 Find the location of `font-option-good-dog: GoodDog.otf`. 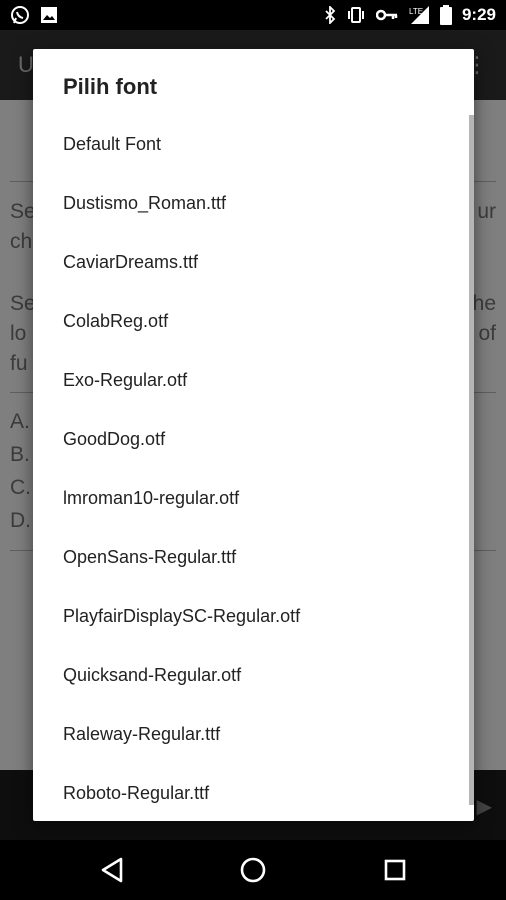

font-option-good-dog: GoodDog.otf is located at coordinates (253, 439).